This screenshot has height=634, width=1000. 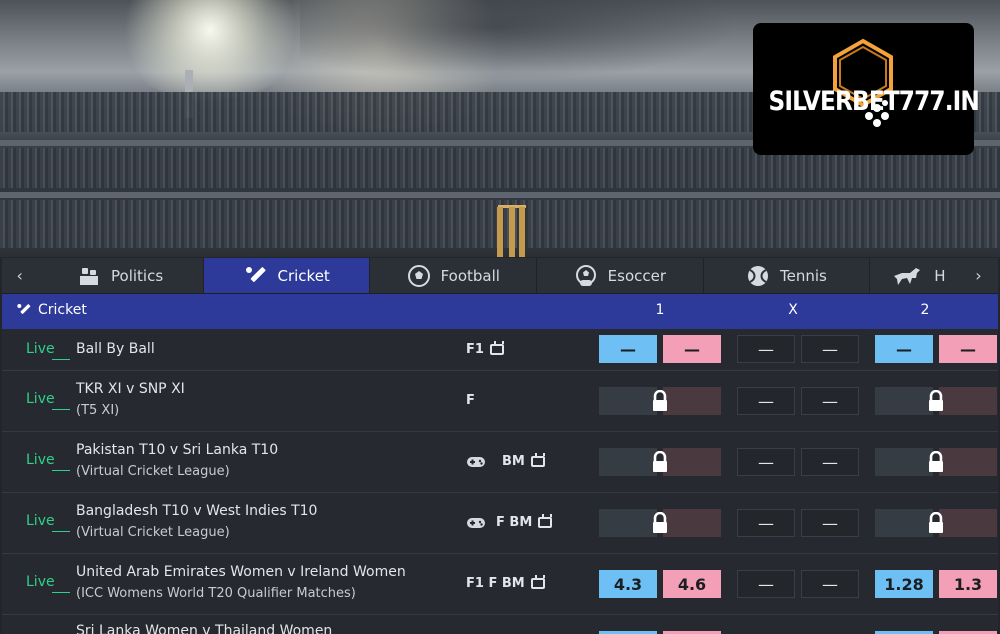 I want to click on match-badges: BM, so click(x=505, y=461).